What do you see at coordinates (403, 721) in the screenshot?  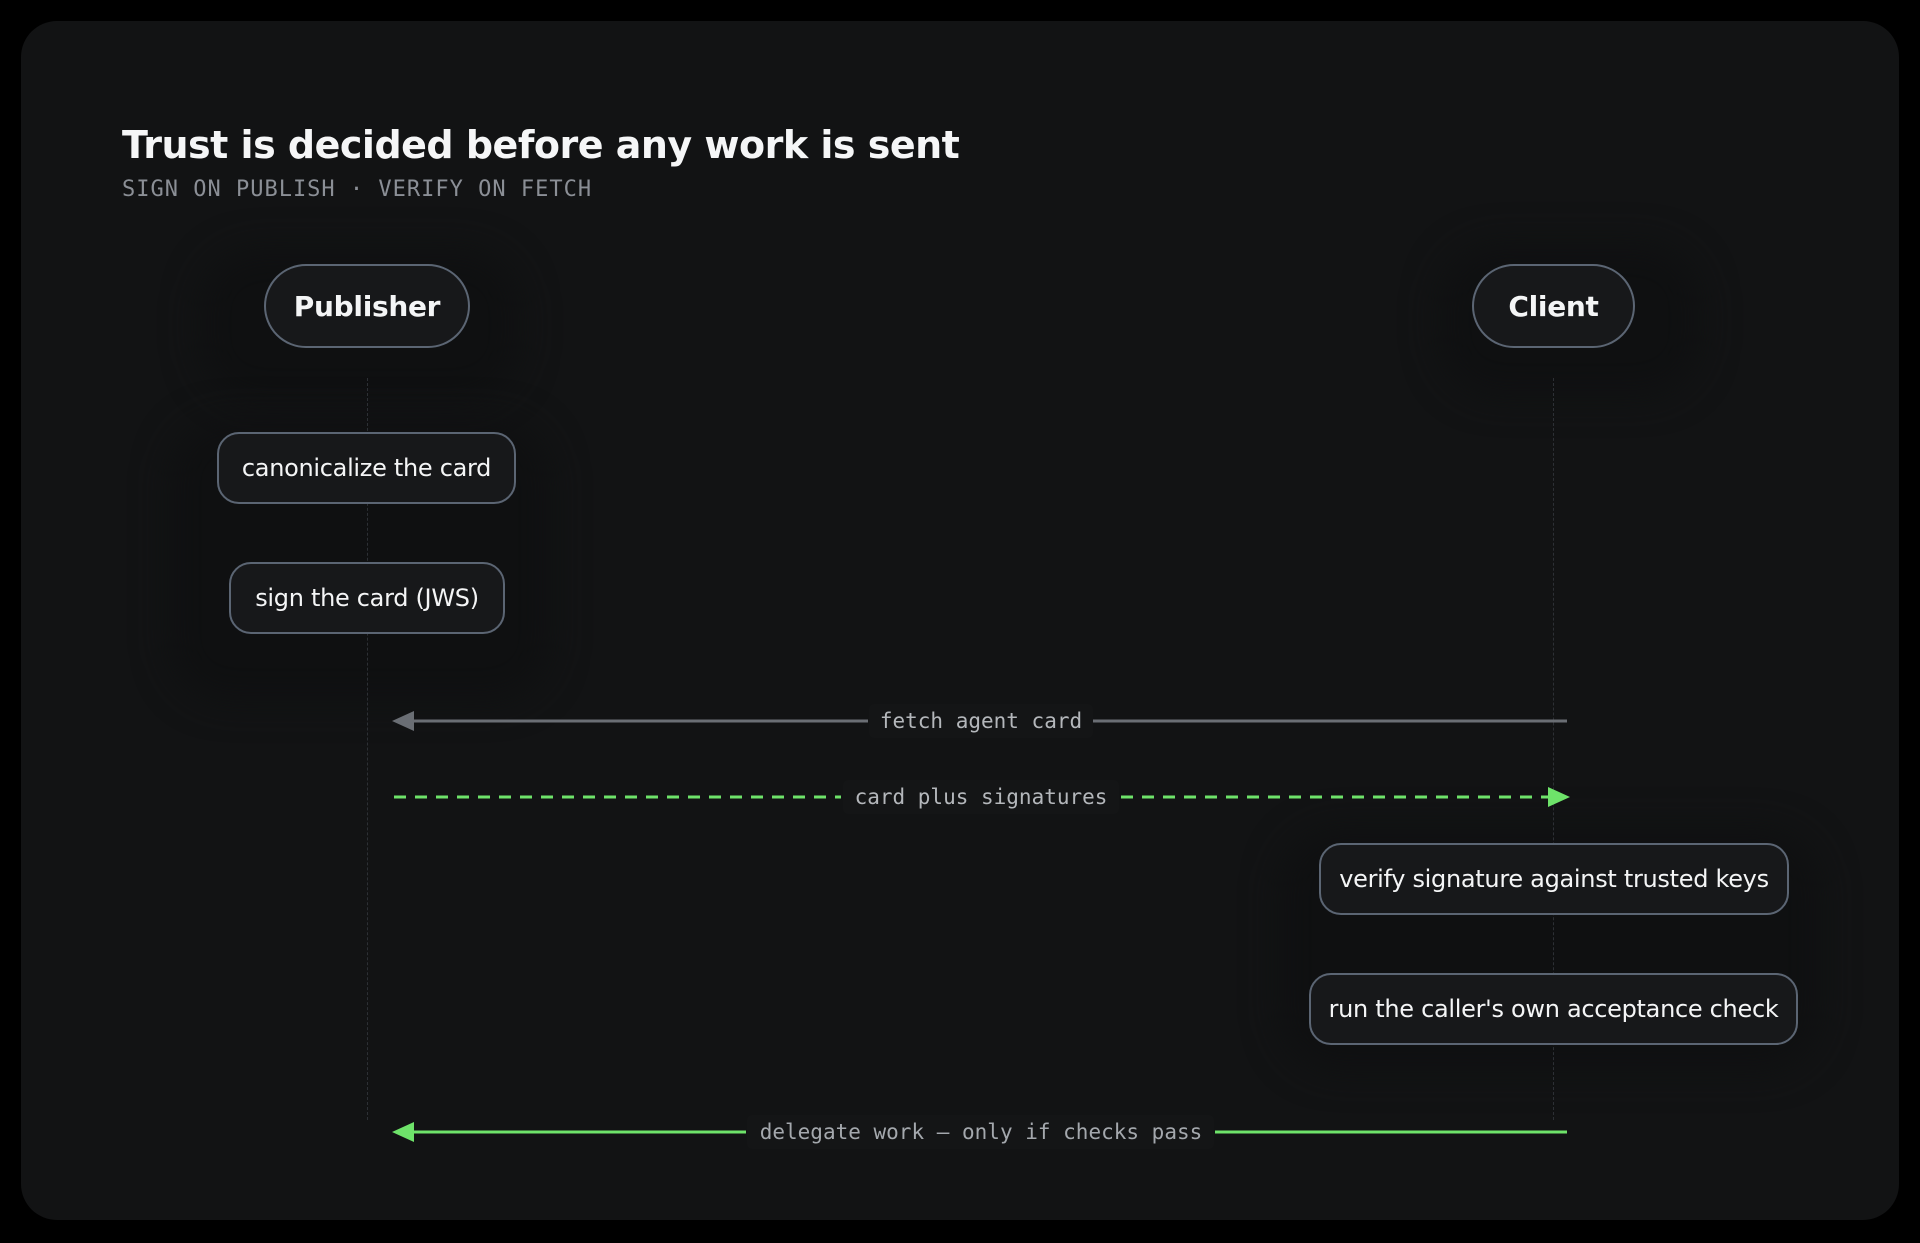 I see `fetch-arrowhead` at bounding box center [403, 721].